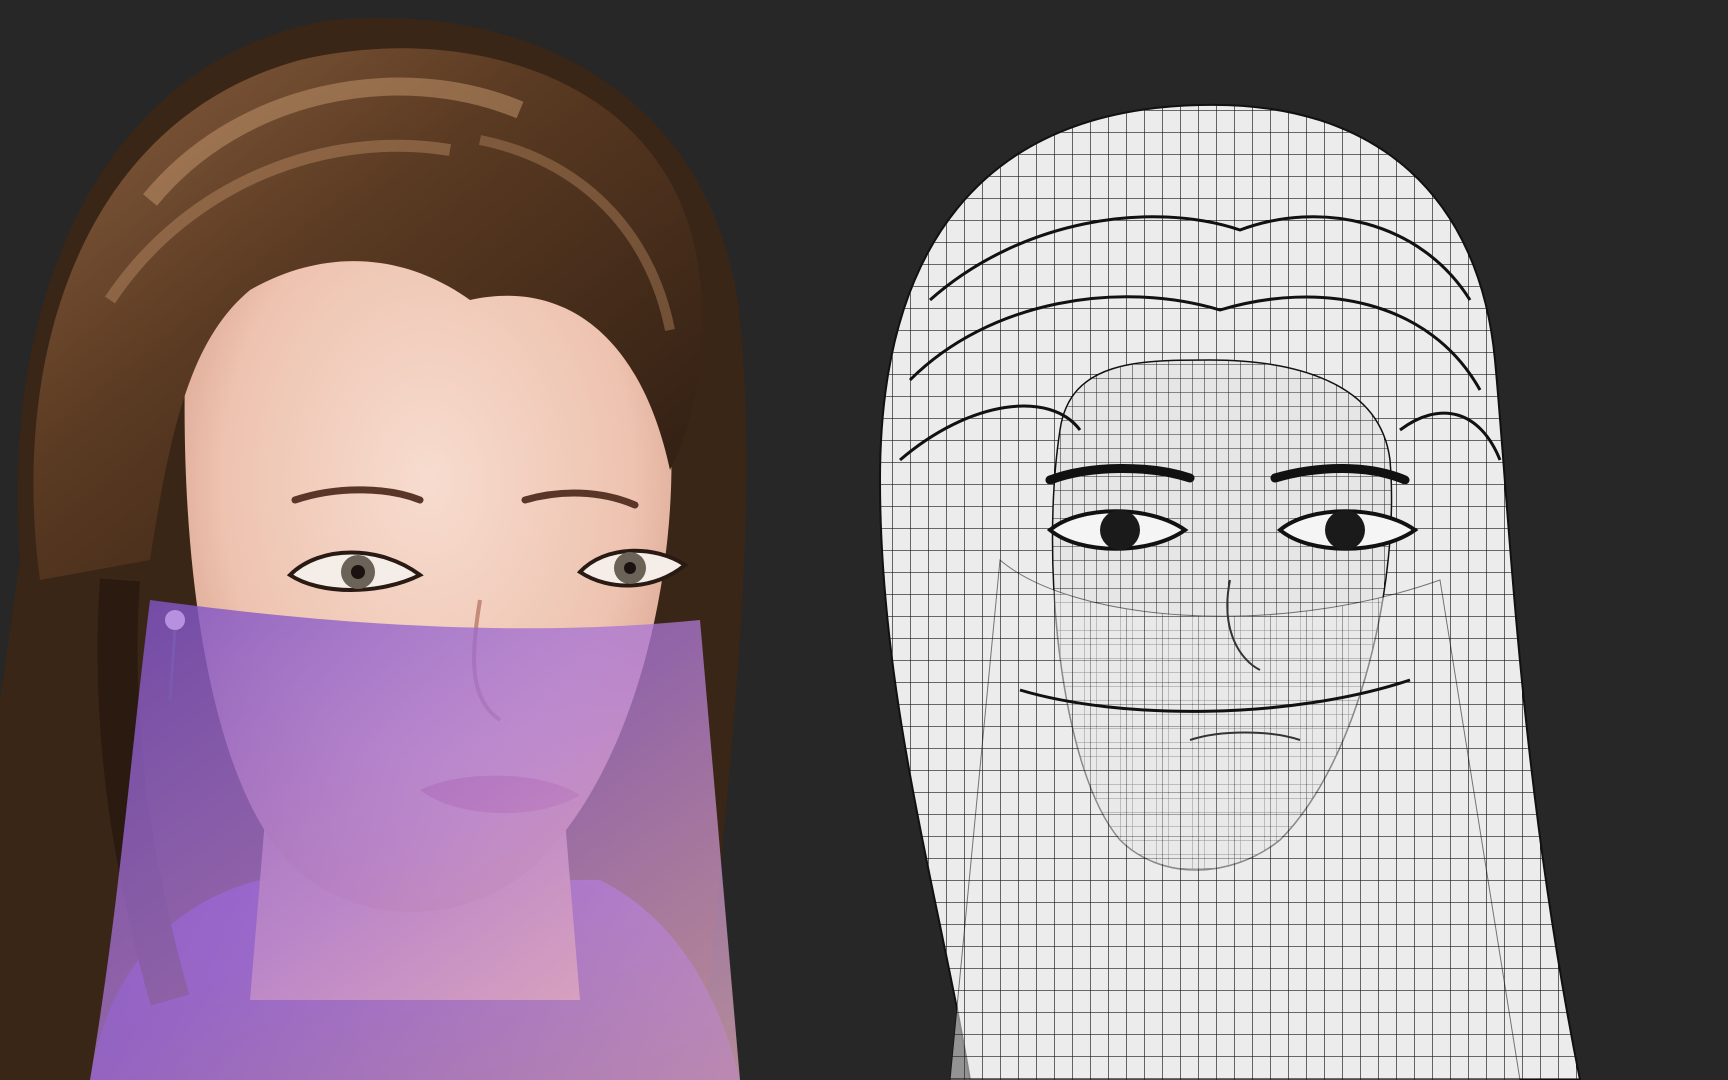 This screenshot has width=1728, height=1080. Describe the element at coordinates (358, 572) in the screenshot. I see `pupil-left` at that location.